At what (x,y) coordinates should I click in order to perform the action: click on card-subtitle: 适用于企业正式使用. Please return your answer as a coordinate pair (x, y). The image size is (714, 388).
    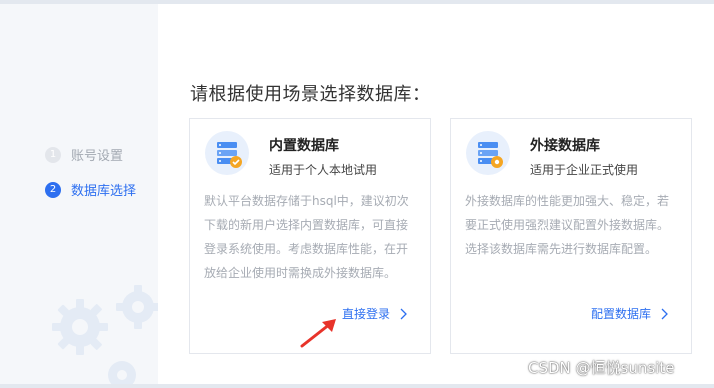
    Looking at the image, I should click on (584, 170).